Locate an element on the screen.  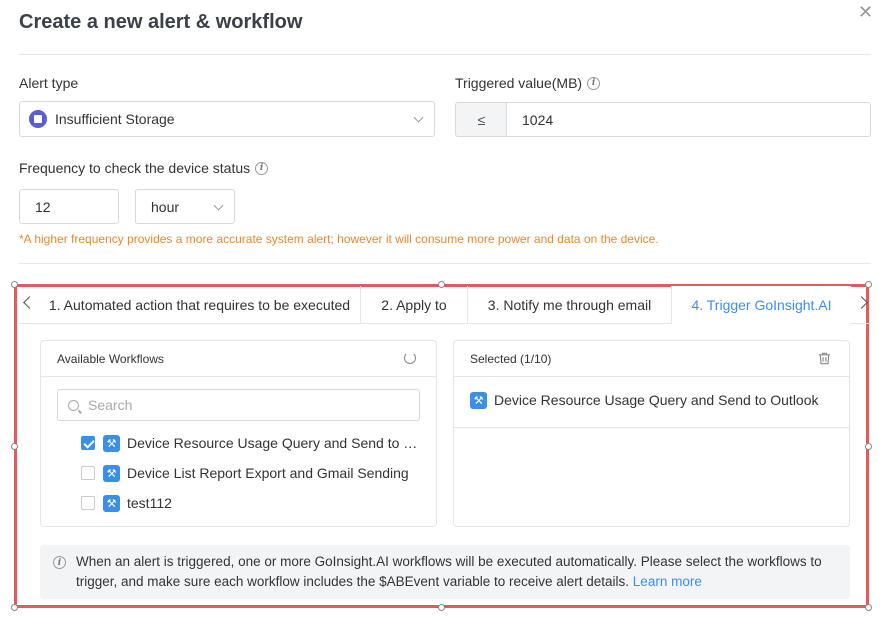
chevron-left-icon is located at coordinates (29, 302).